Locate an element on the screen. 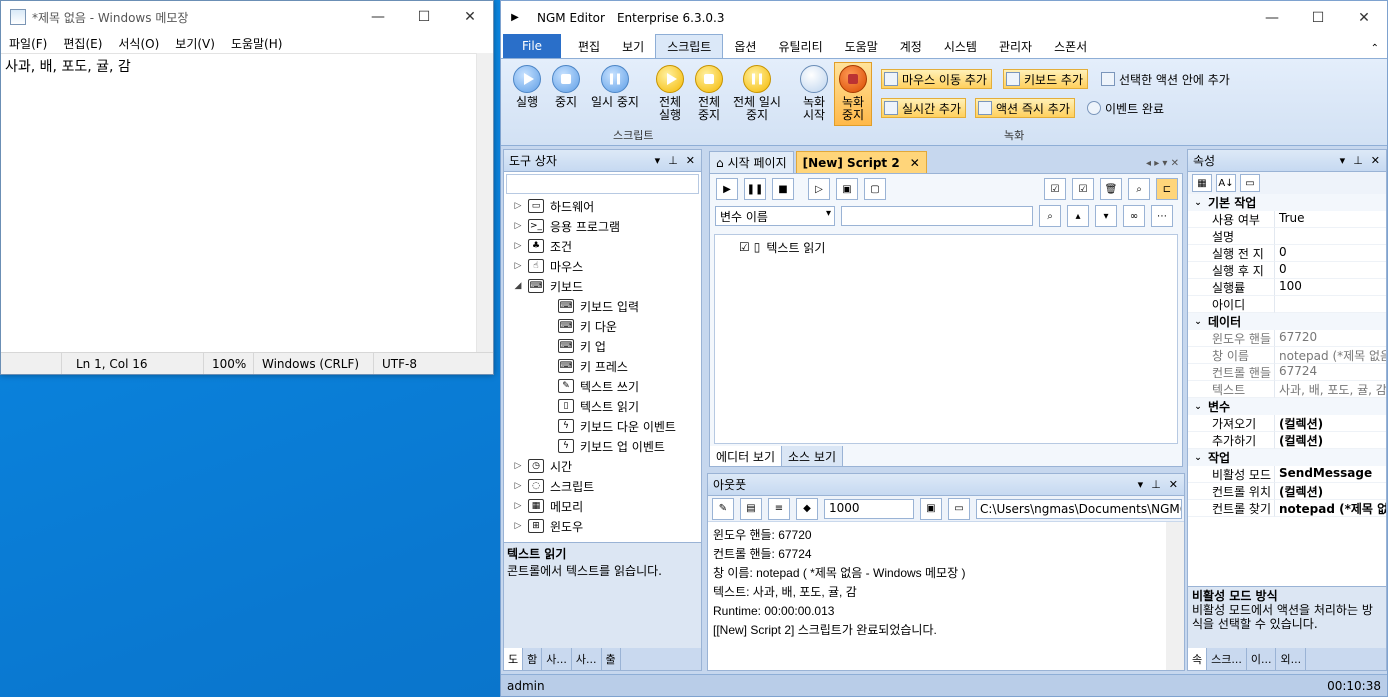 This screenshot has height=697, width=1388. tab-options: 옵션 is located at coordinates (745, 46).